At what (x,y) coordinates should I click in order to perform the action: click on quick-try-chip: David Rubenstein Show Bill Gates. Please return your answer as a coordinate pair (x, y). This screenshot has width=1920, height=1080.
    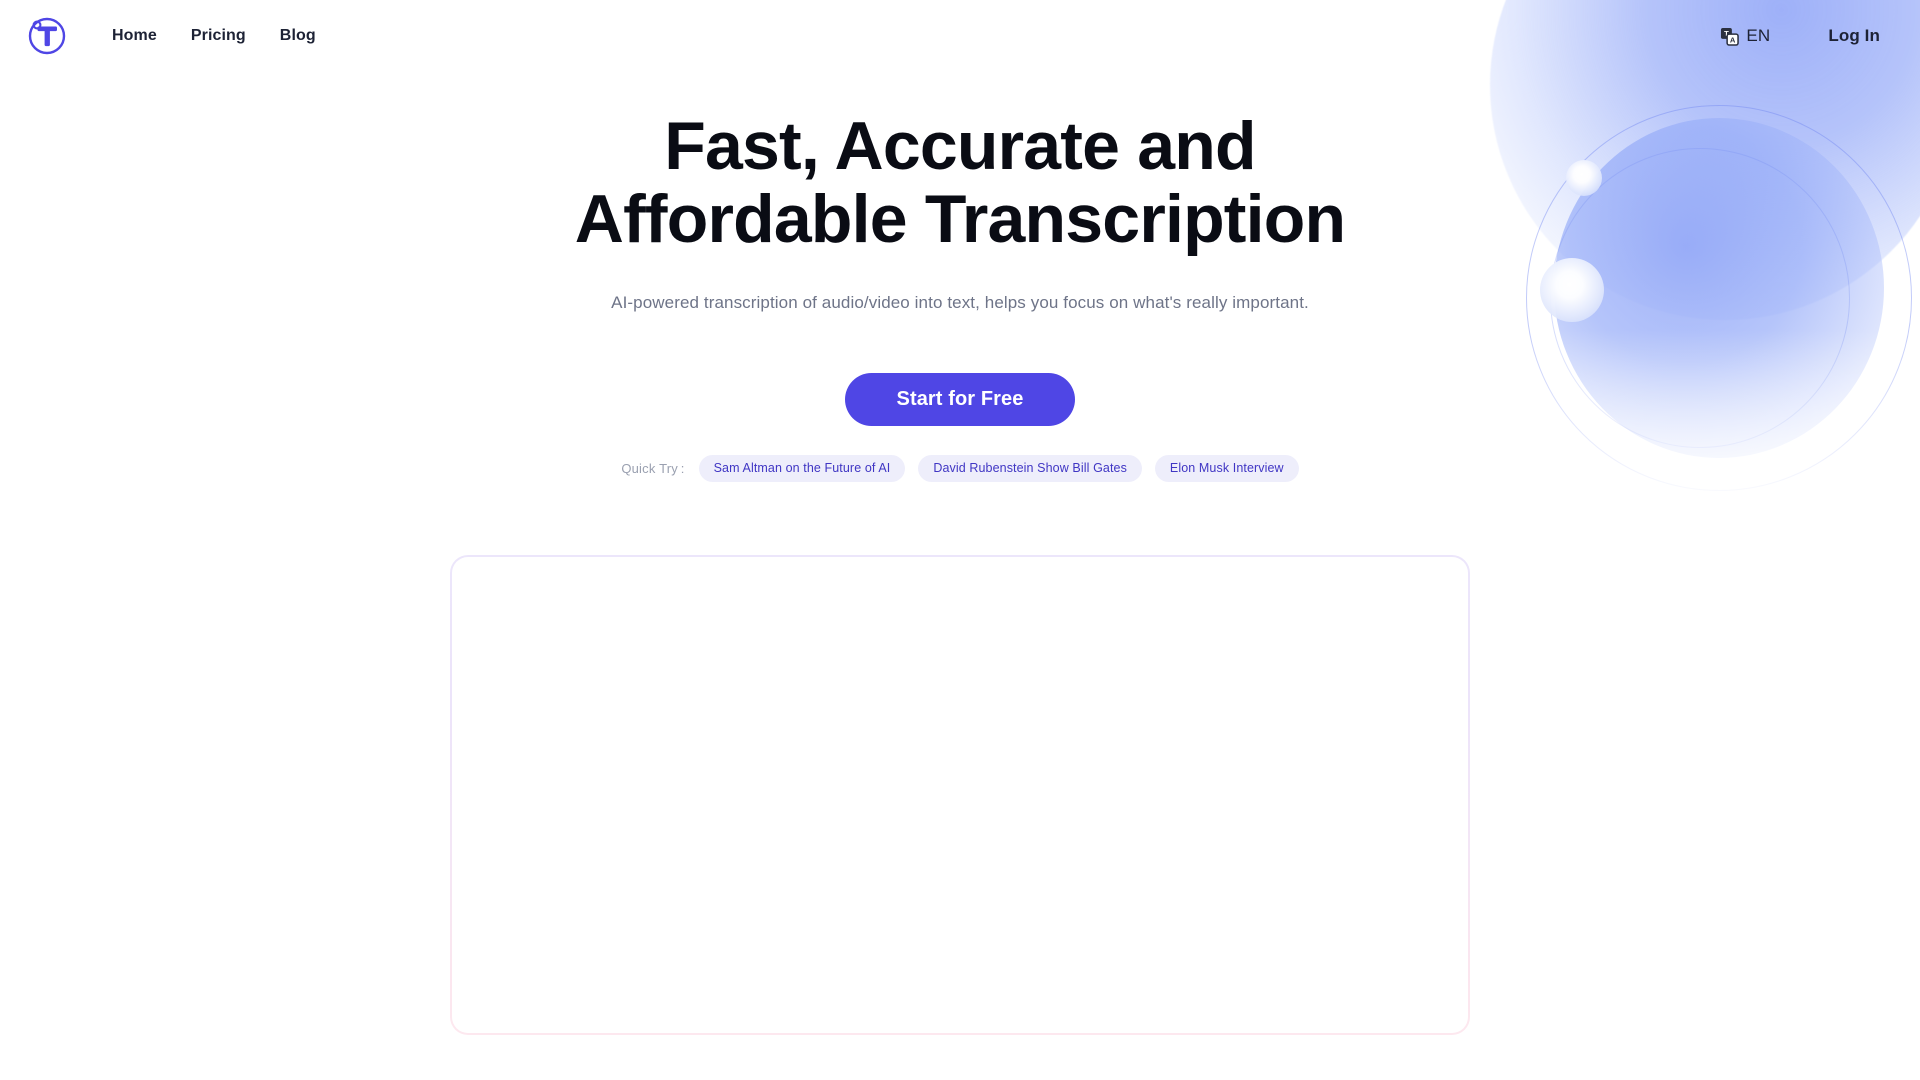
    Looking at the image, I should click on (1030, 468).